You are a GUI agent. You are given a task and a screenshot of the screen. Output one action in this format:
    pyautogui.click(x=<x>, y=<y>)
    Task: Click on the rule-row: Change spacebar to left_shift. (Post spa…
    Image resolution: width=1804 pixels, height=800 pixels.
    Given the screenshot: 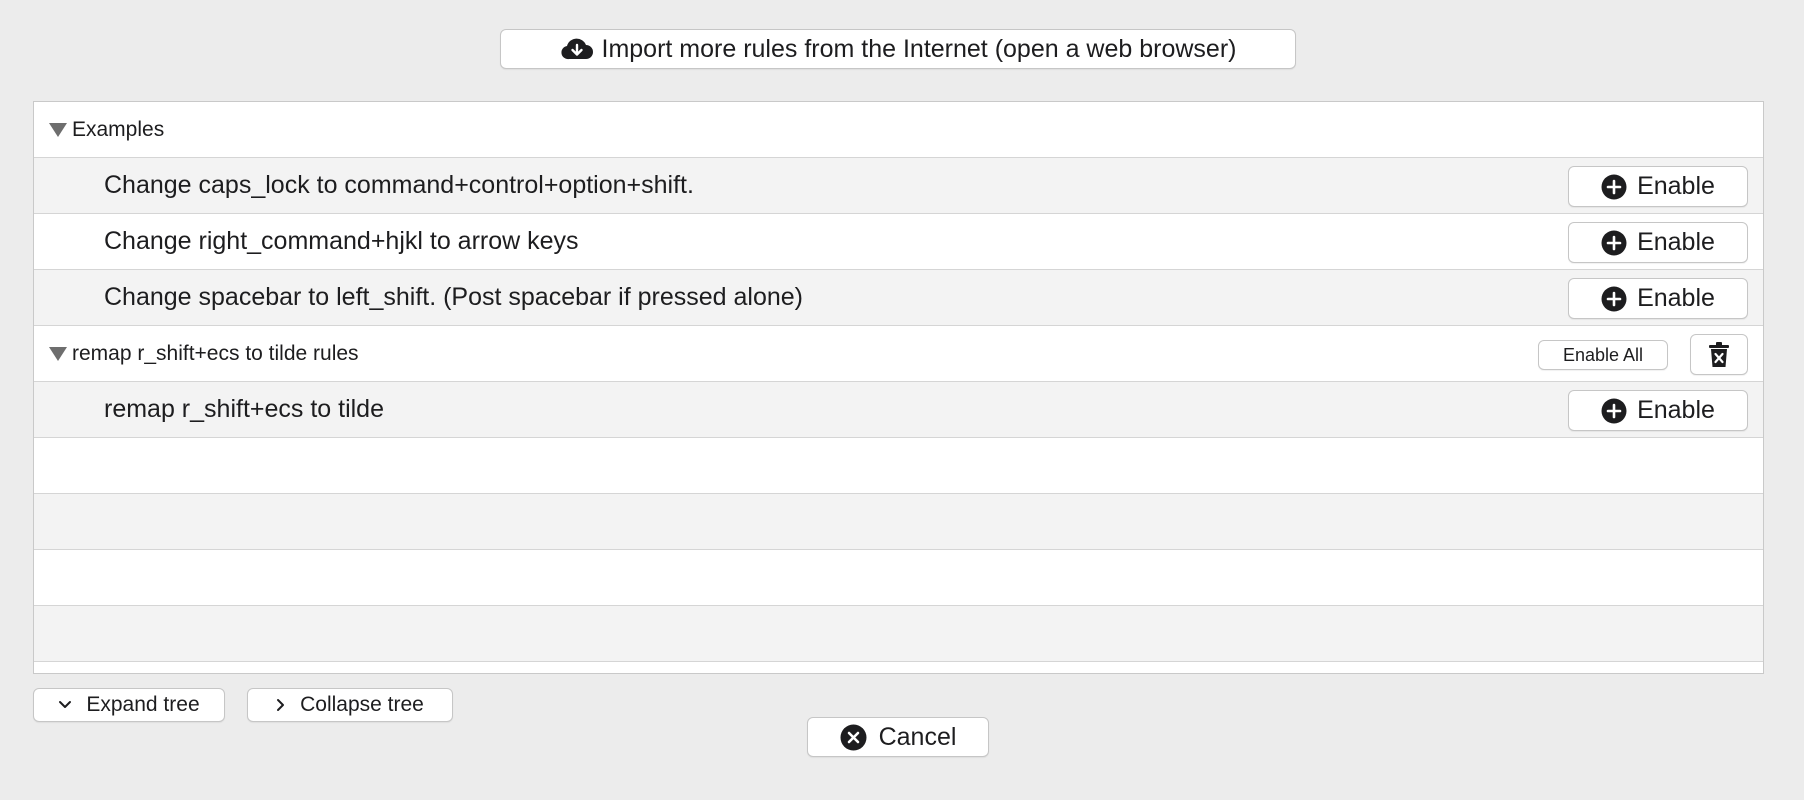 What is the action you would take?
    pyautogui.click(x=898, y=298)
    